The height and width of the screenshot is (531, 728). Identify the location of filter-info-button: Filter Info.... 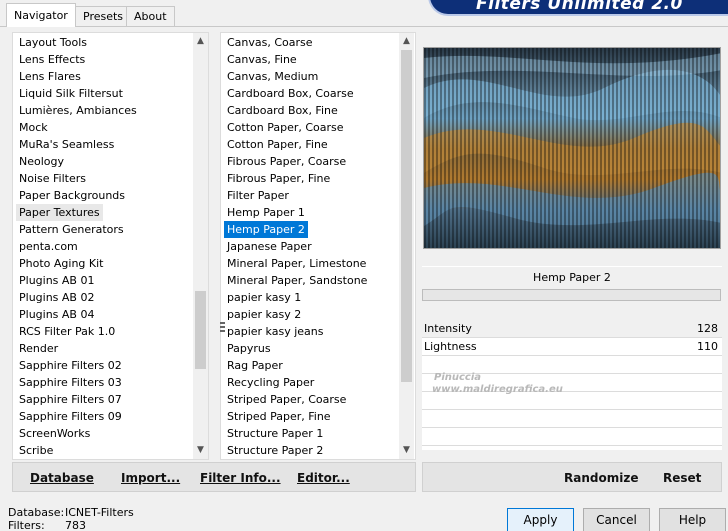
(240, 478).